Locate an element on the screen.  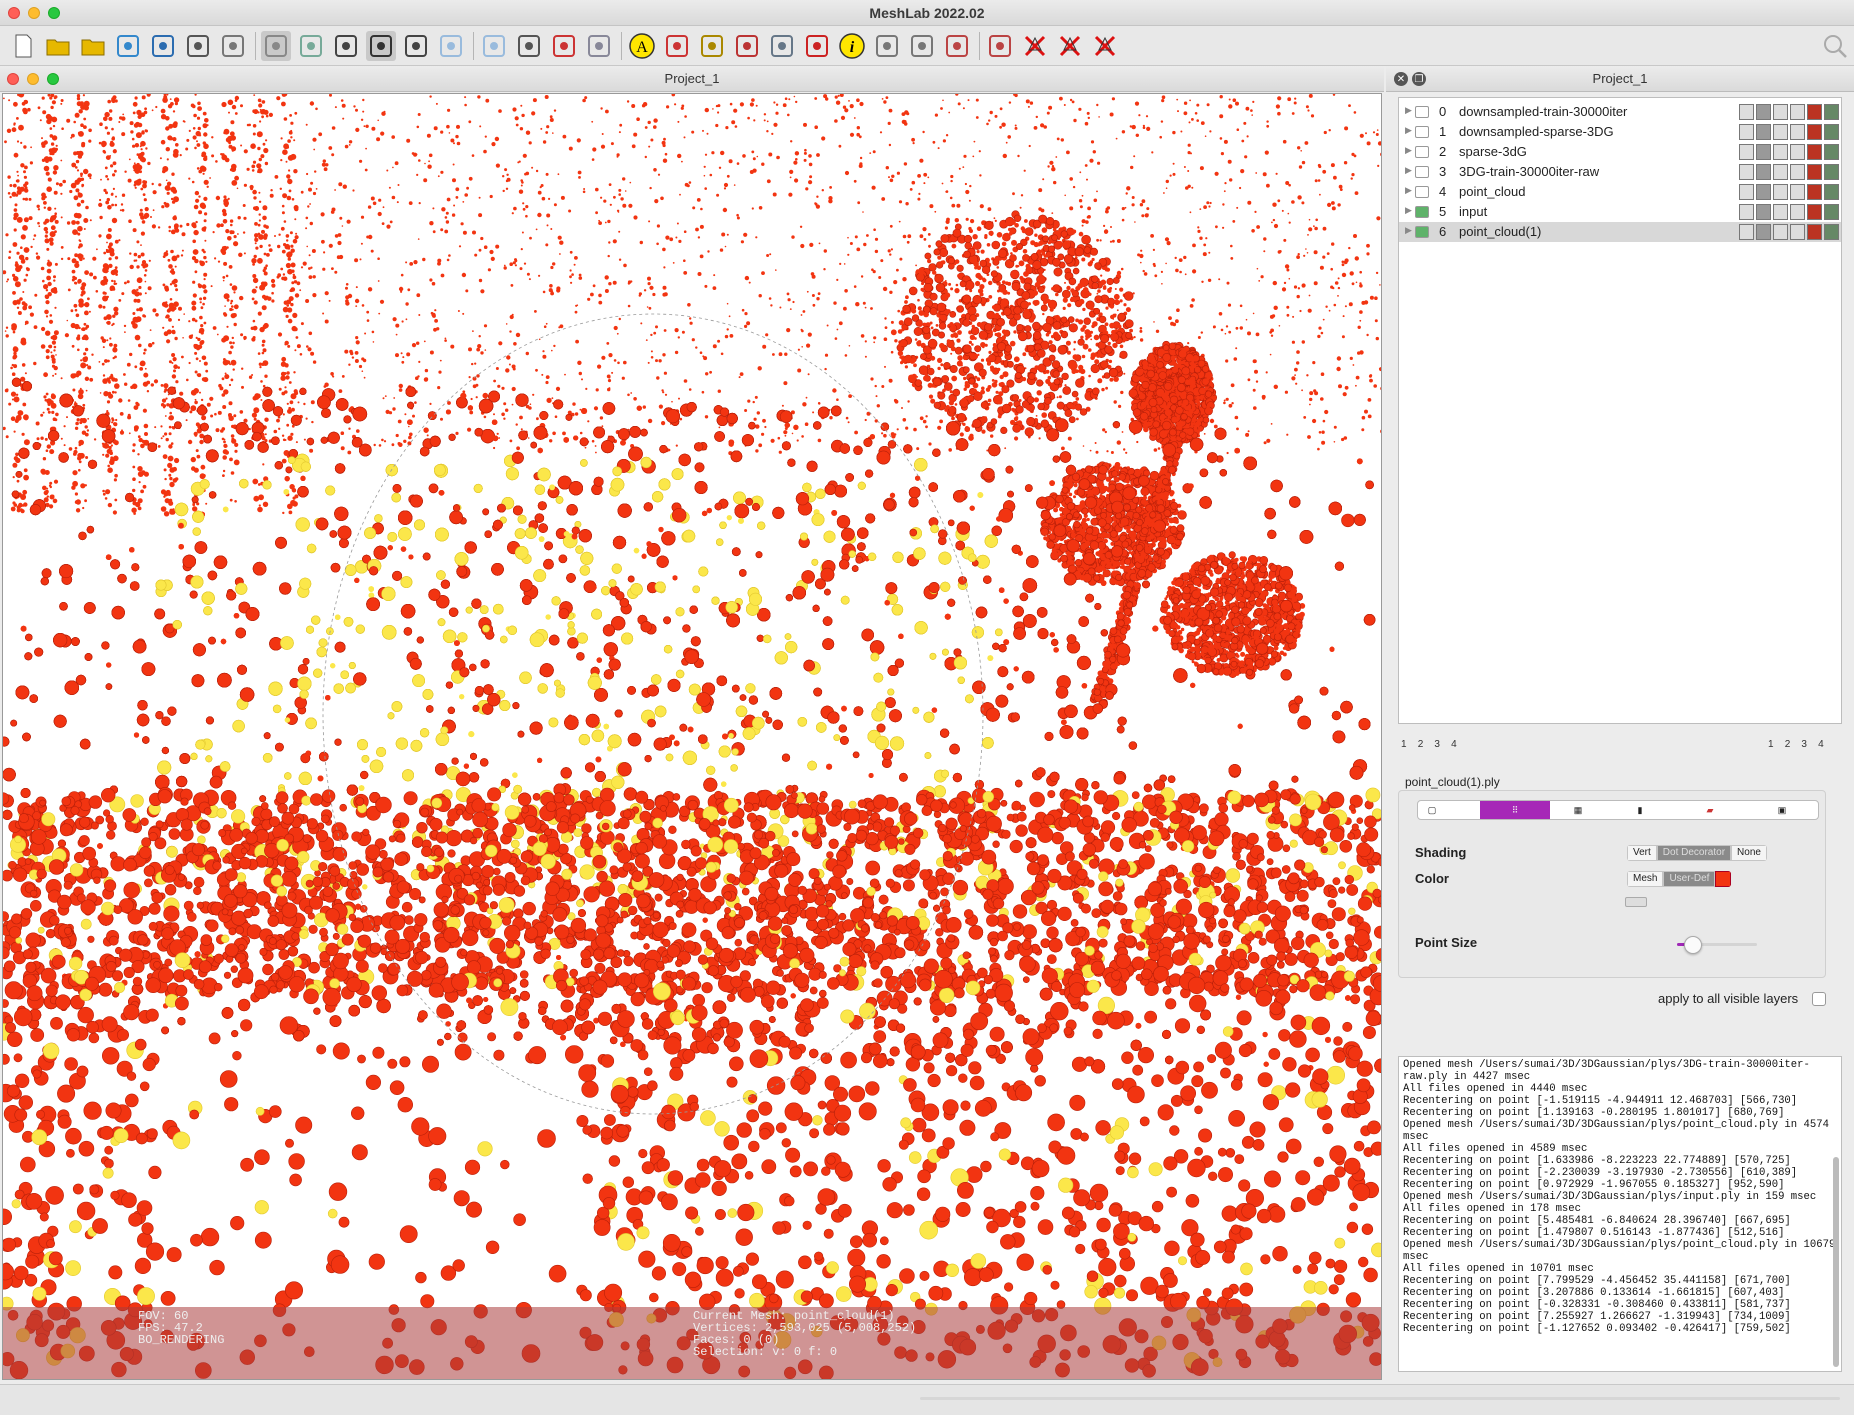
layer-row: ▶ 1 downsampled-sparse-3DG is located at coordinates (1620, 132).